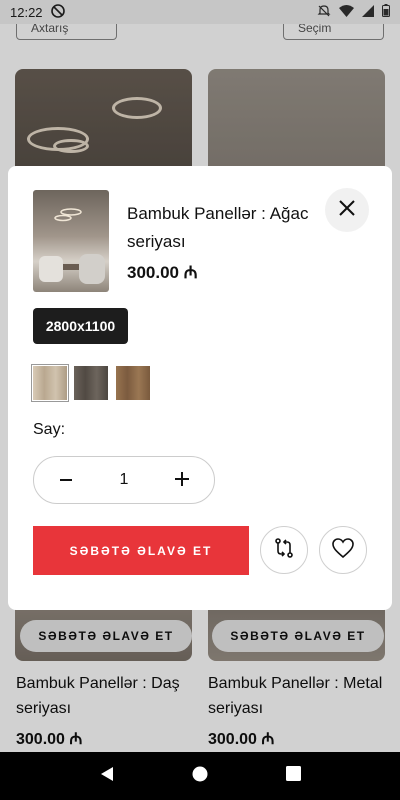 The image size is (400, 800). What do you see at coordinates (50, 383) in the screenshot?
I see `color-swatch-light-wood` at bounding box center [50, 383].